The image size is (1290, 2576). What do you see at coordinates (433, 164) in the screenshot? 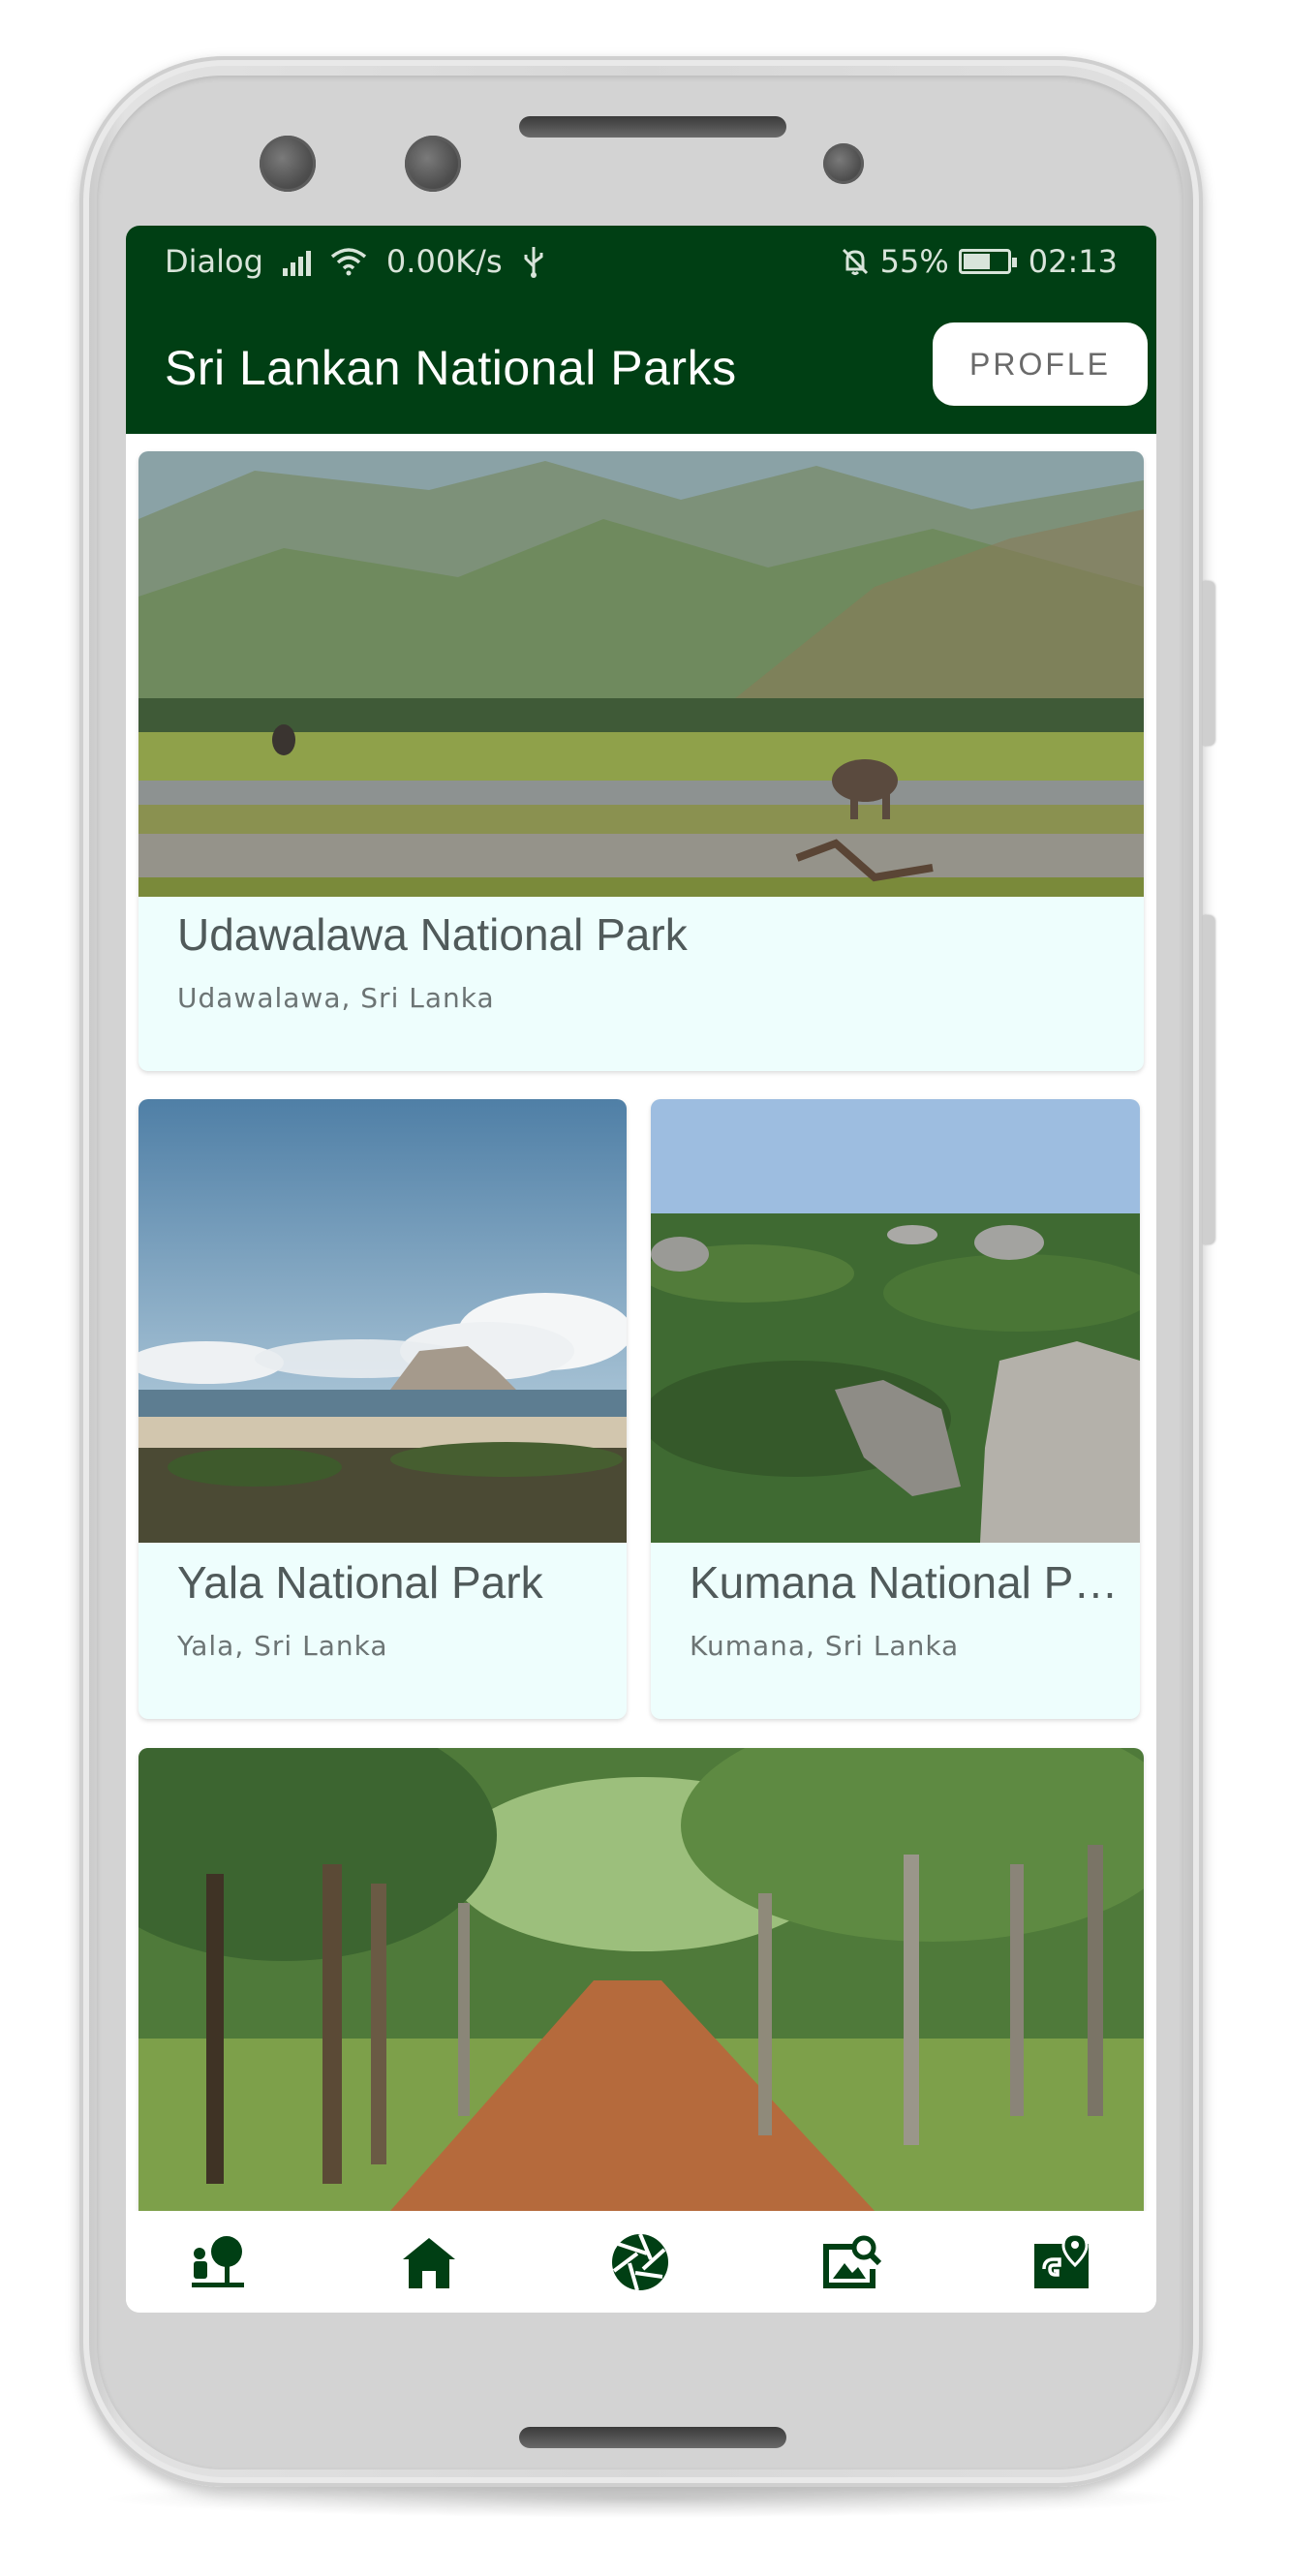
I see `front-camera-icon` at bounding box center [433, 164].